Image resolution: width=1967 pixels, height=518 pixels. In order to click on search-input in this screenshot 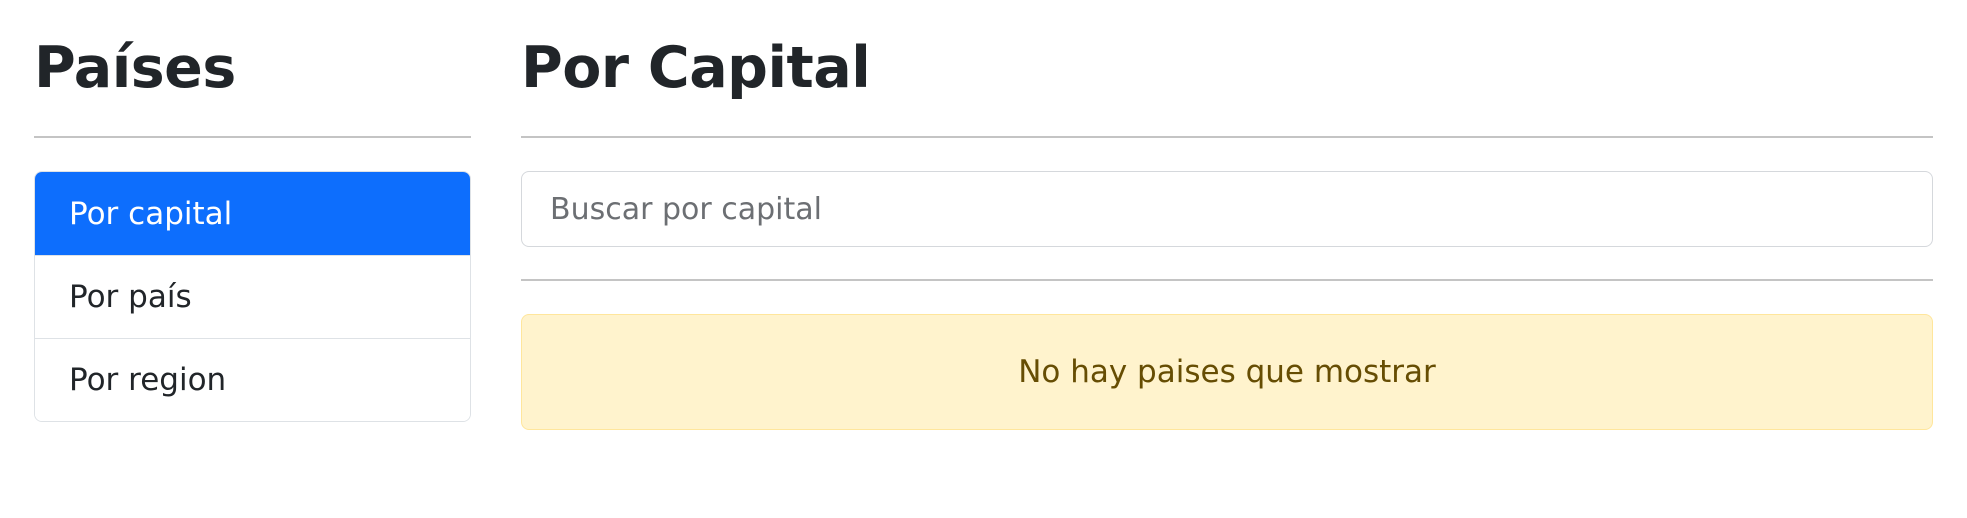, I will do `click(1227, 209)`.